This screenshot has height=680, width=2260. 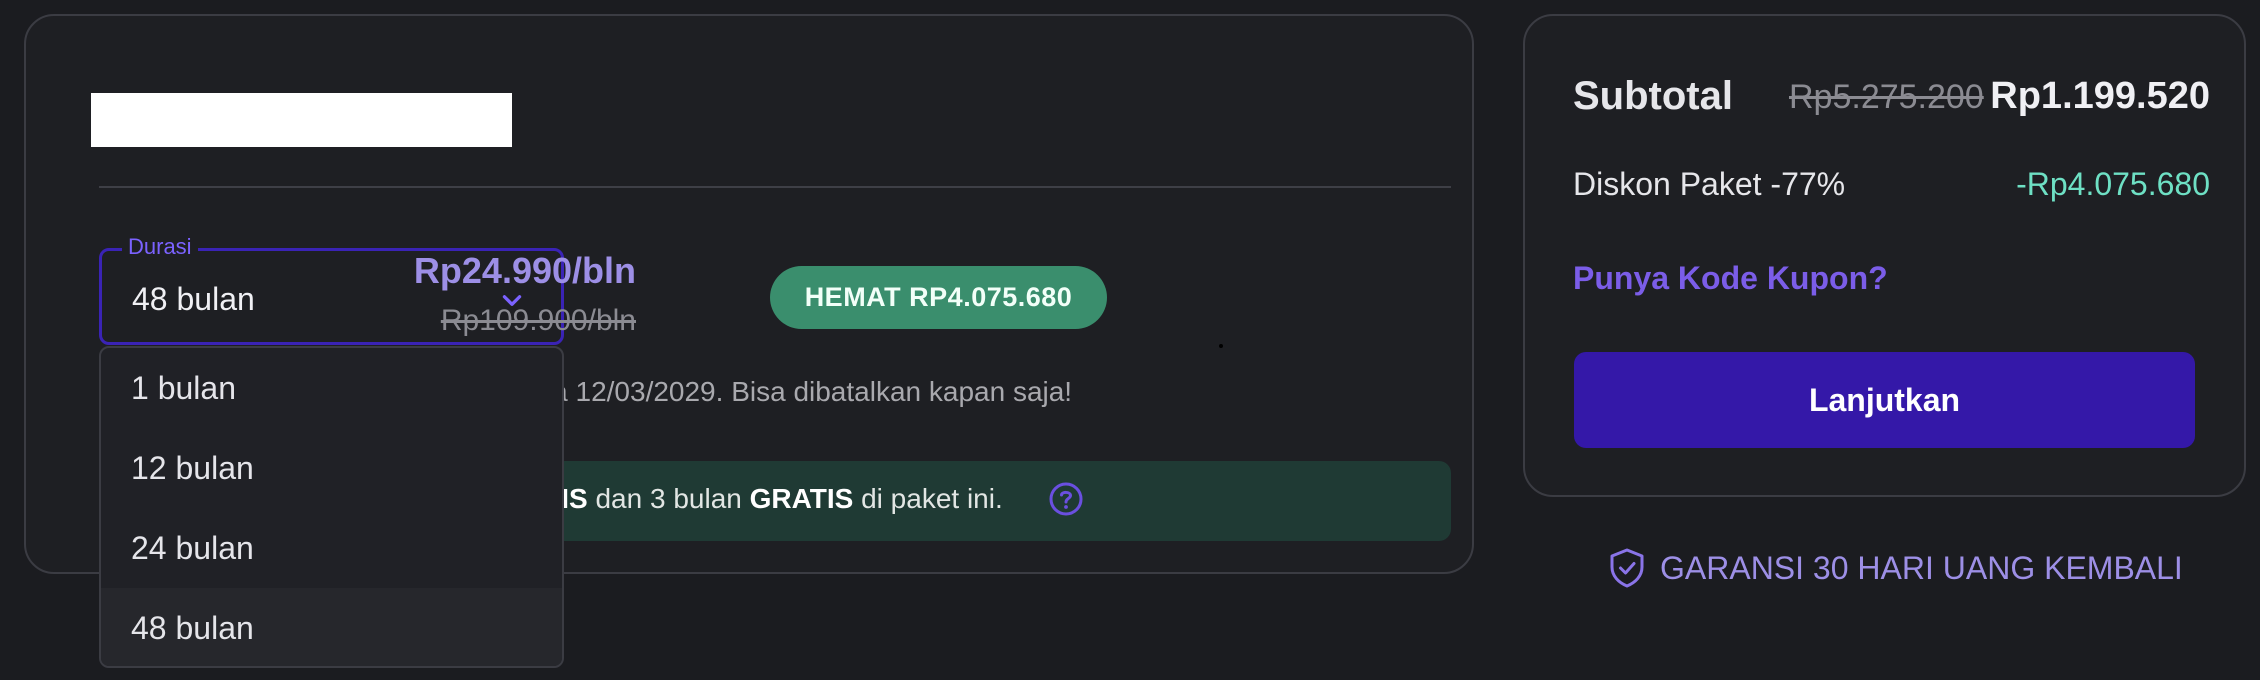 I want to click on redacted-title, so click(x=301, y=120).